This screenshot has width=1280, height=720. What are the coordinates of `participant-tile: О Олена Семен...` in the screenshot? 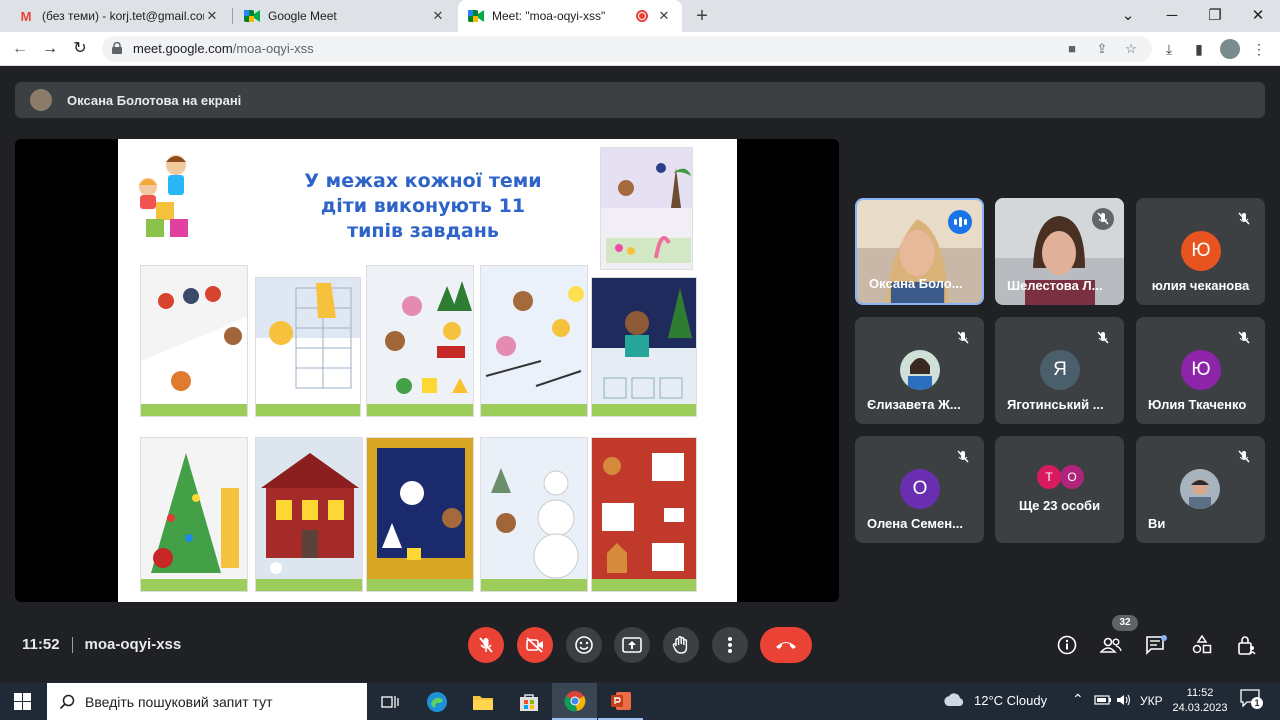 It's located at (919, 489).